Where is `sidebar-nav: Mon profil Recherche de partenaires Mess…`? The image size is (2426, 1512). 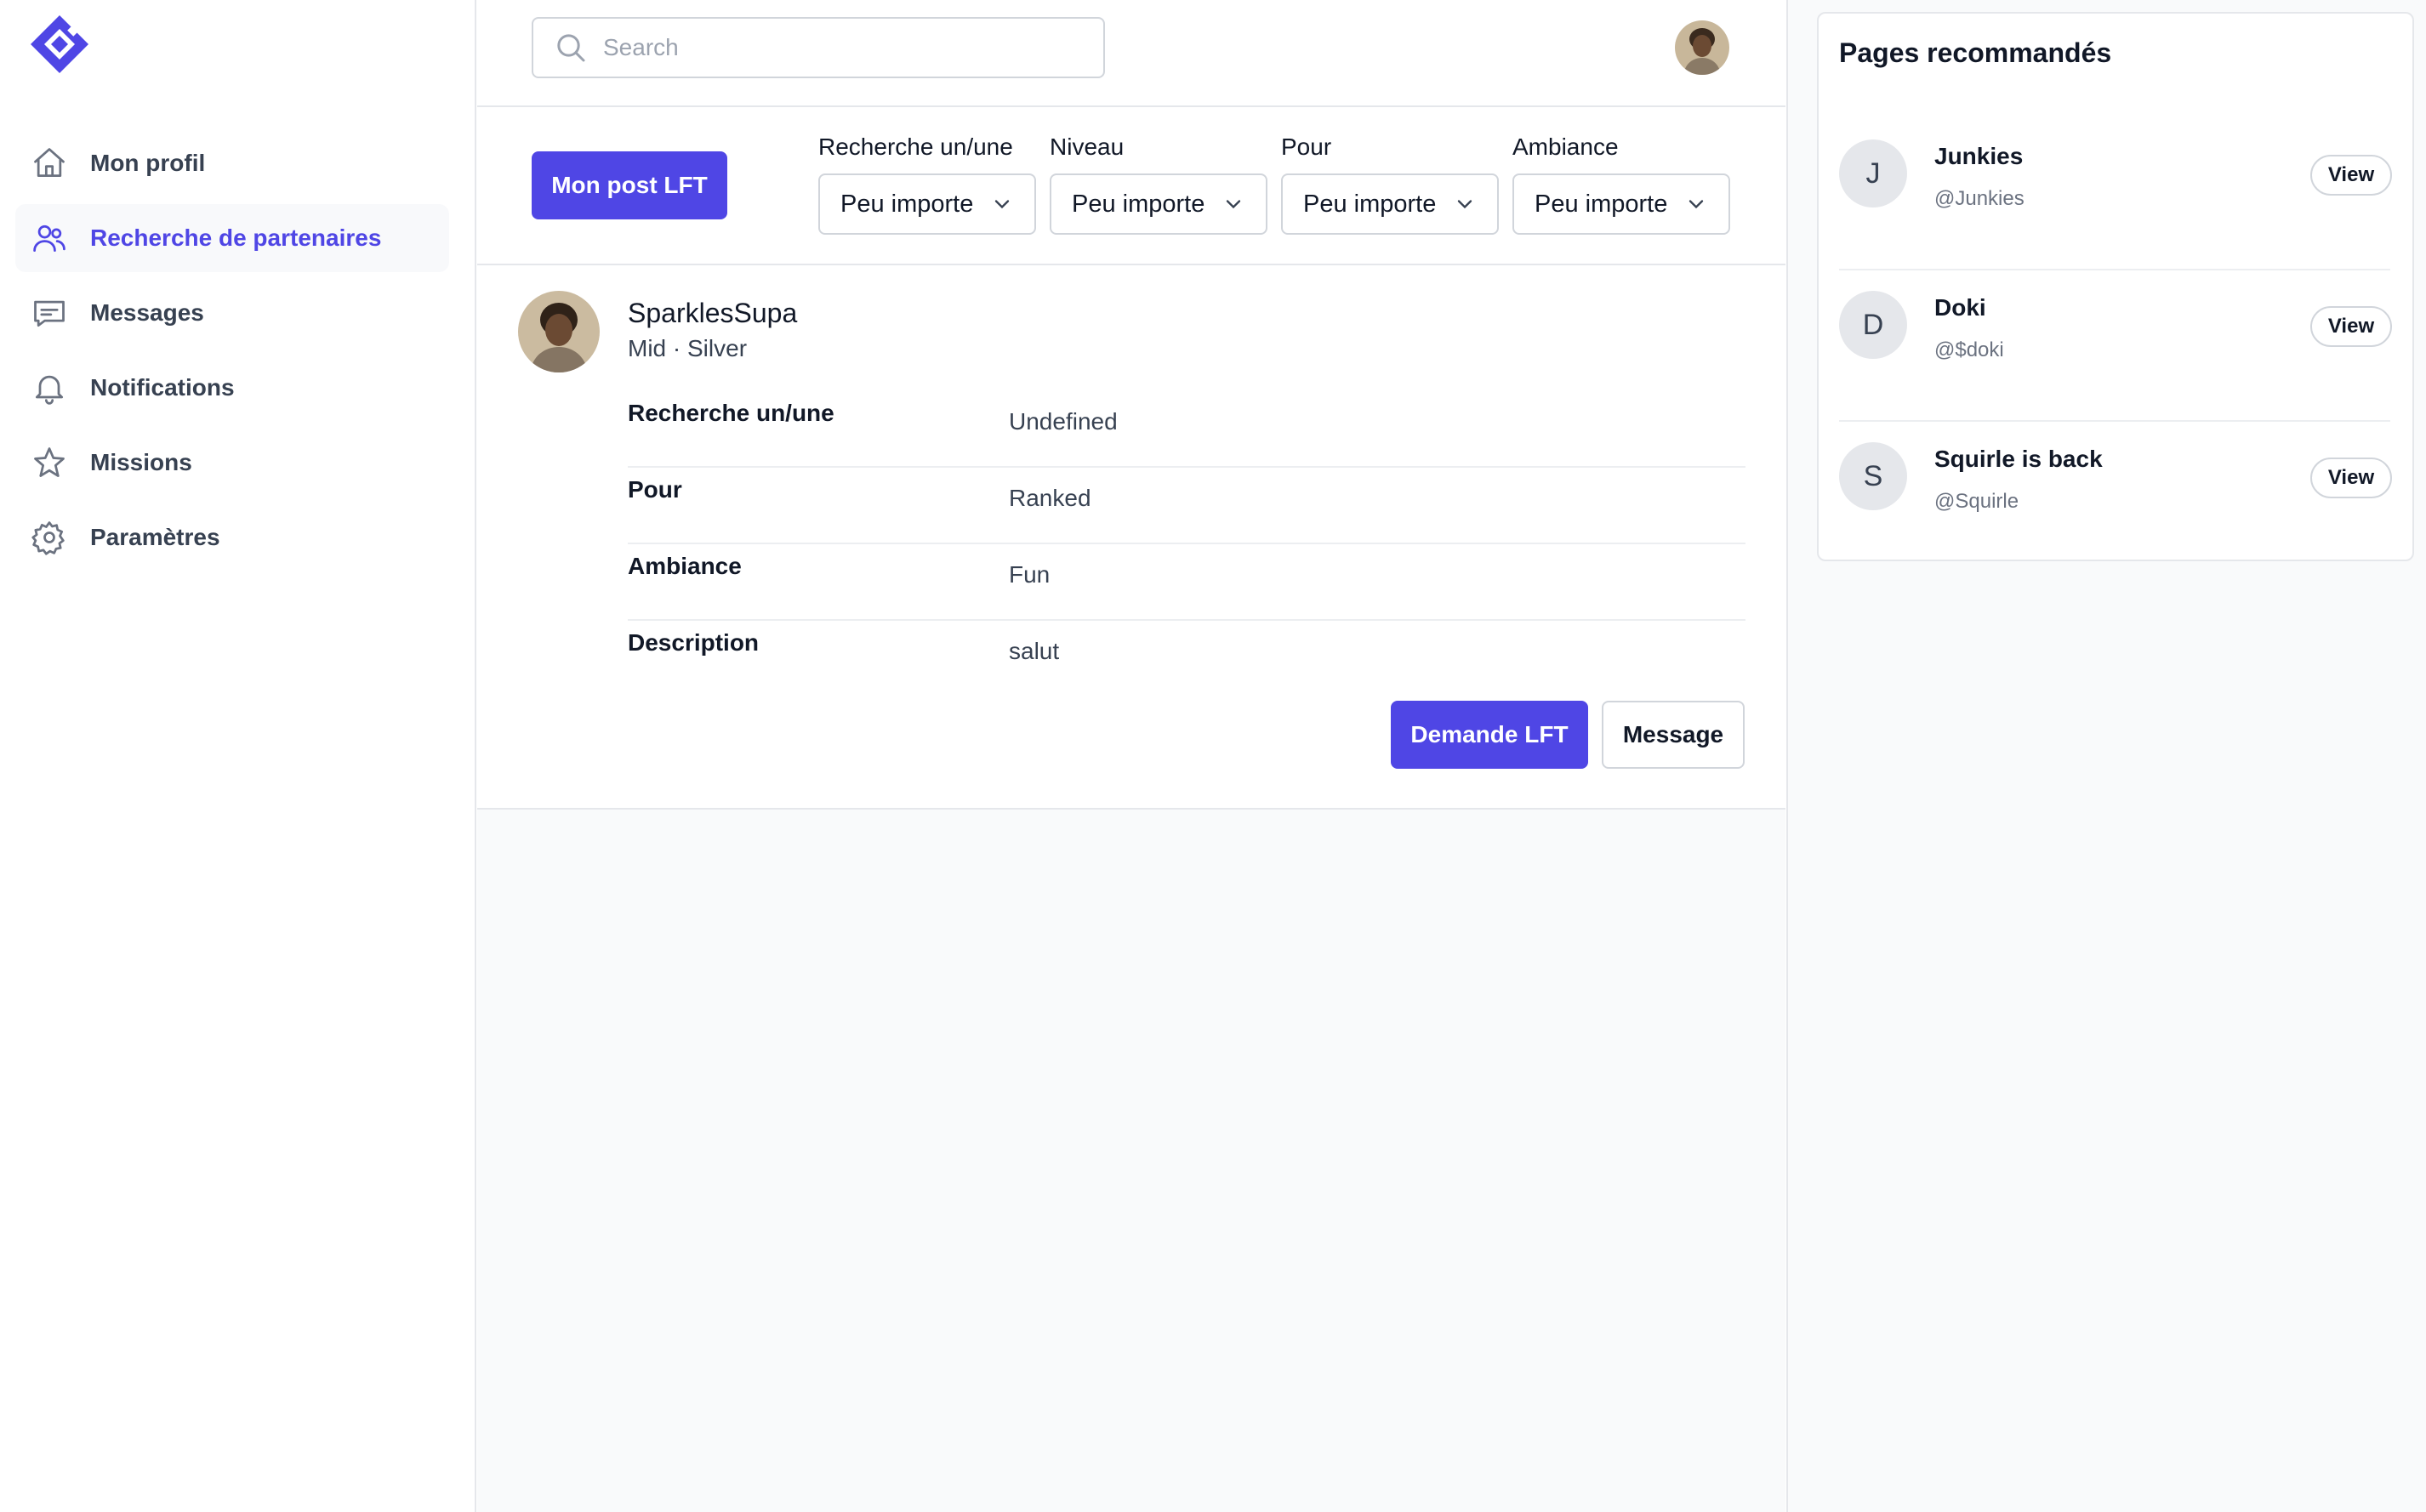 sidebar-nav: Mon profil Recherche de partenaires Mess… is located at coordinates (232, 353).